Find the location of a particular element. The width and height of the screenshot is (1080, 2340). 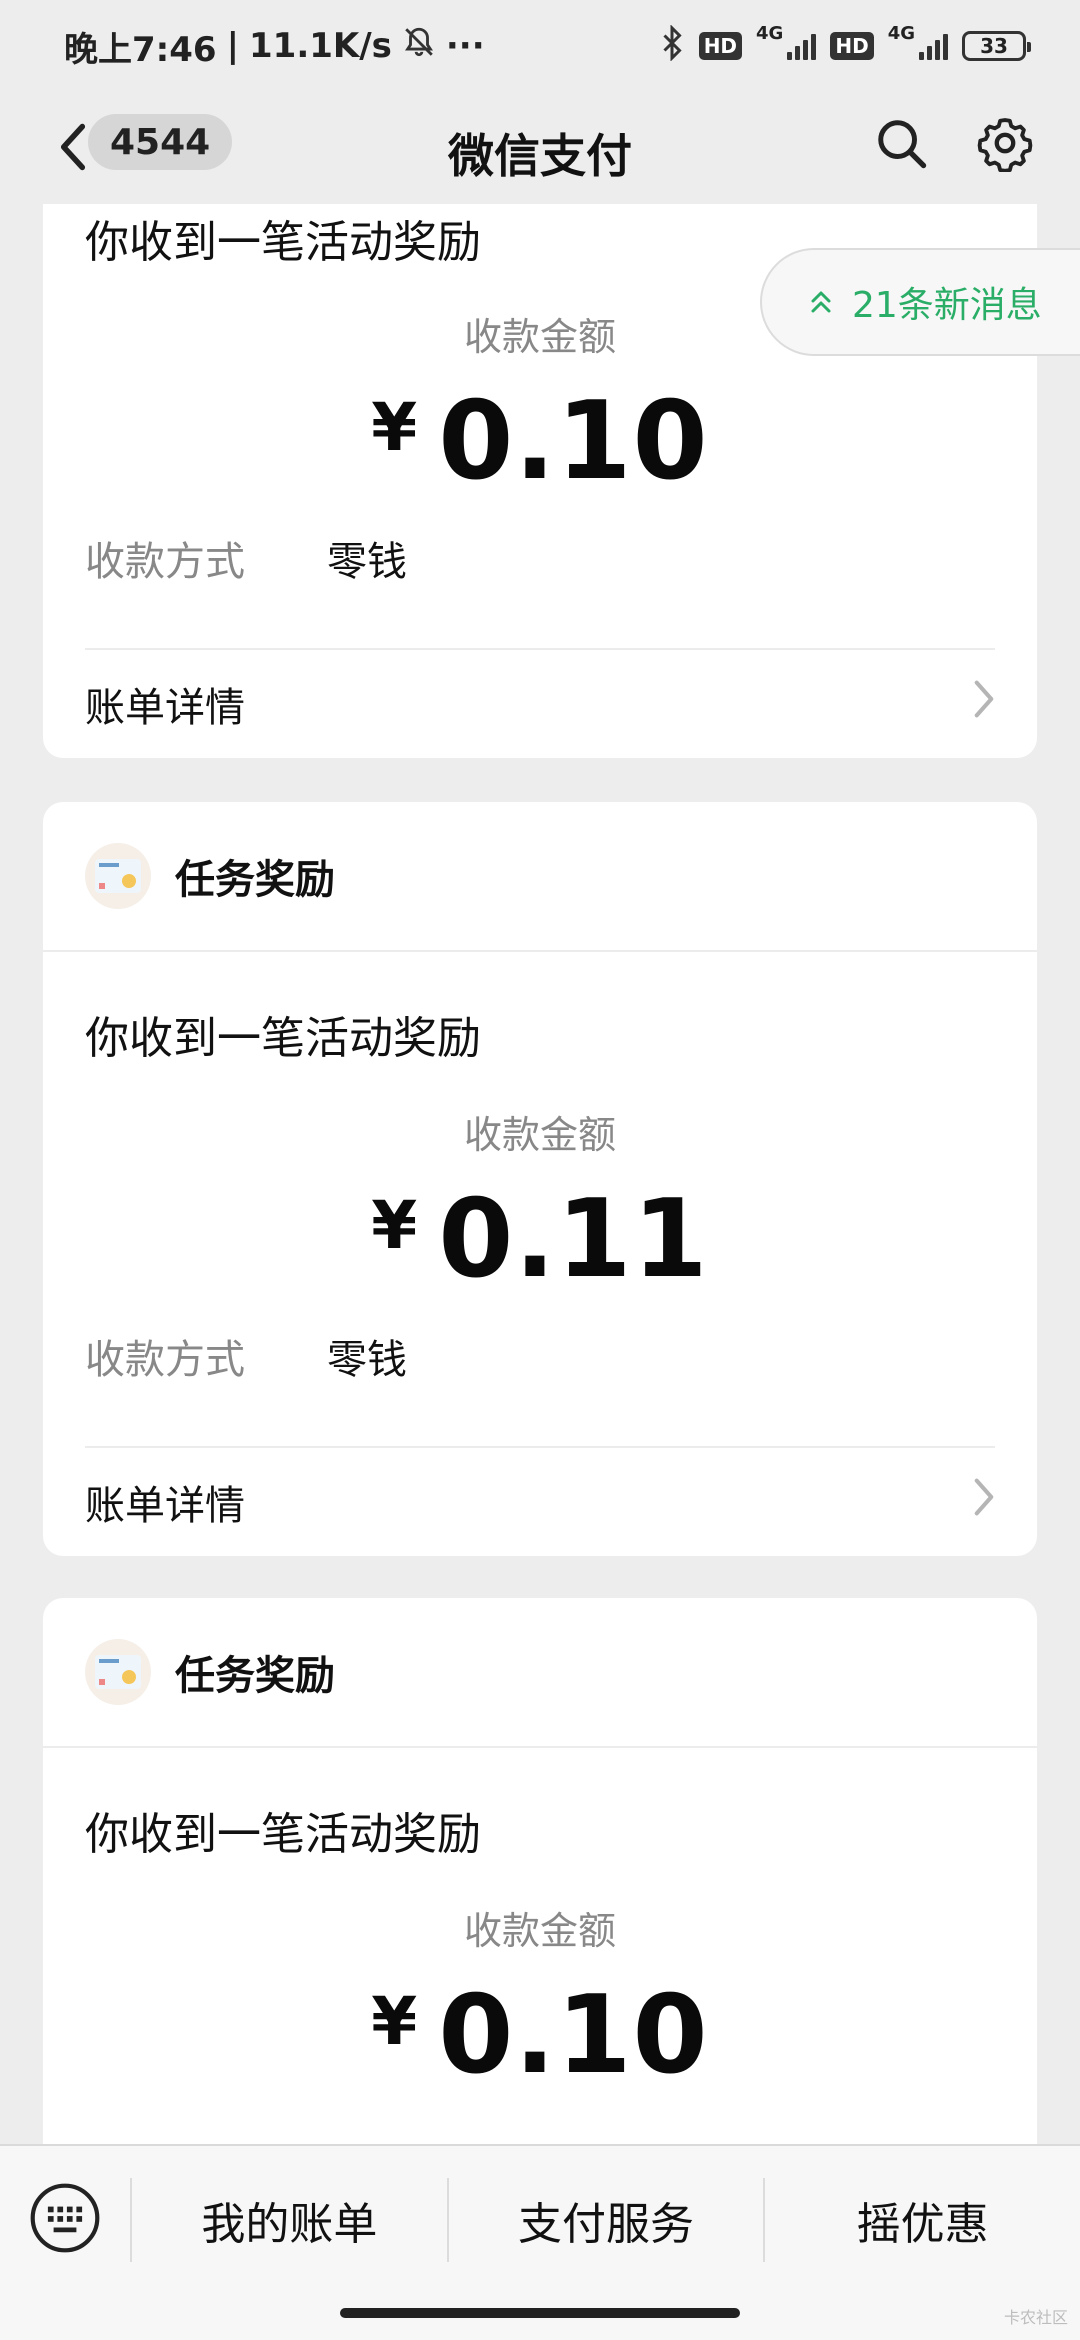

keyboard-icon is located at coordinates (65, 2220).